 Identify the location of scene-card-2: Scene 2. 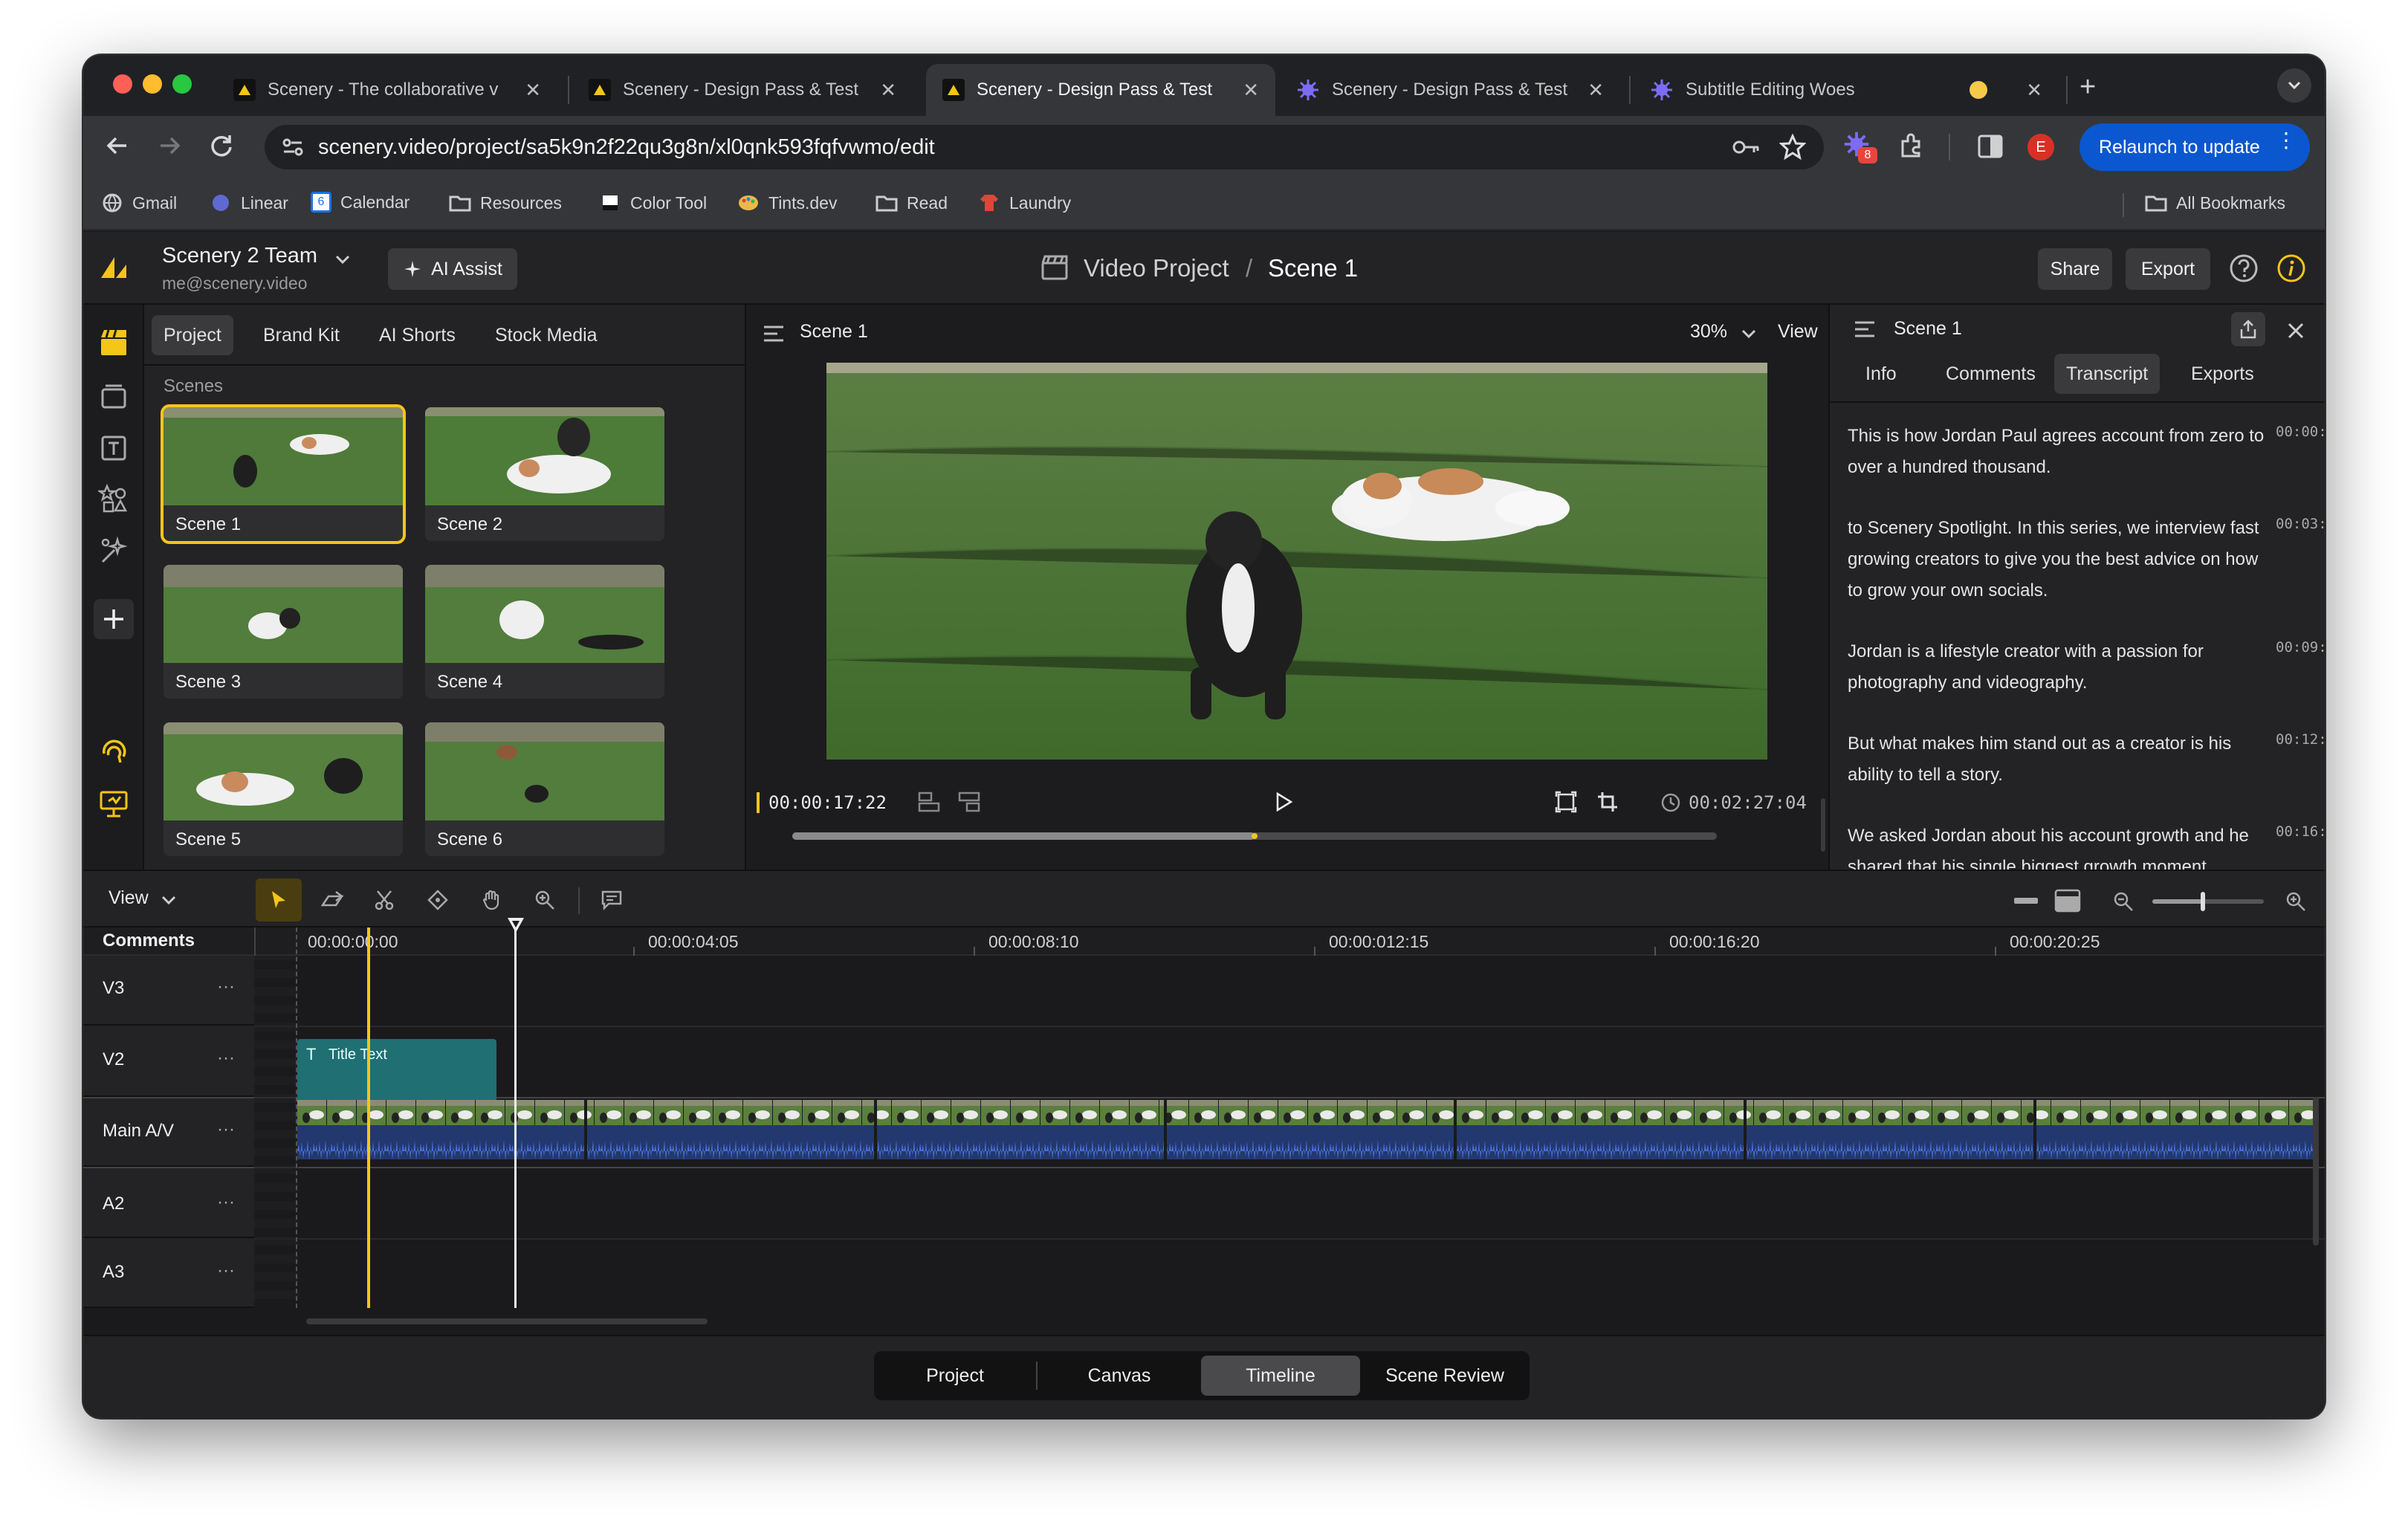
(544, 474).